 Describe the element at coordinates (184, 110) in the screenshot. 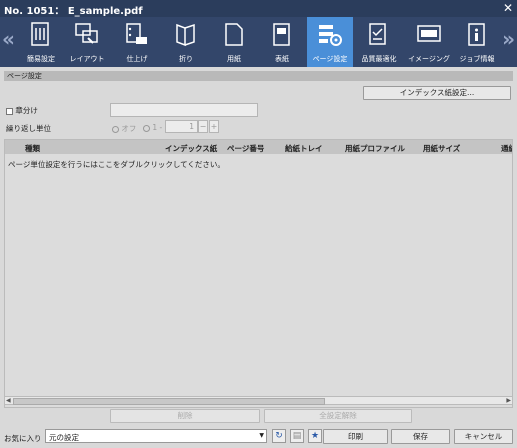

I see `chapter-input` at that location.